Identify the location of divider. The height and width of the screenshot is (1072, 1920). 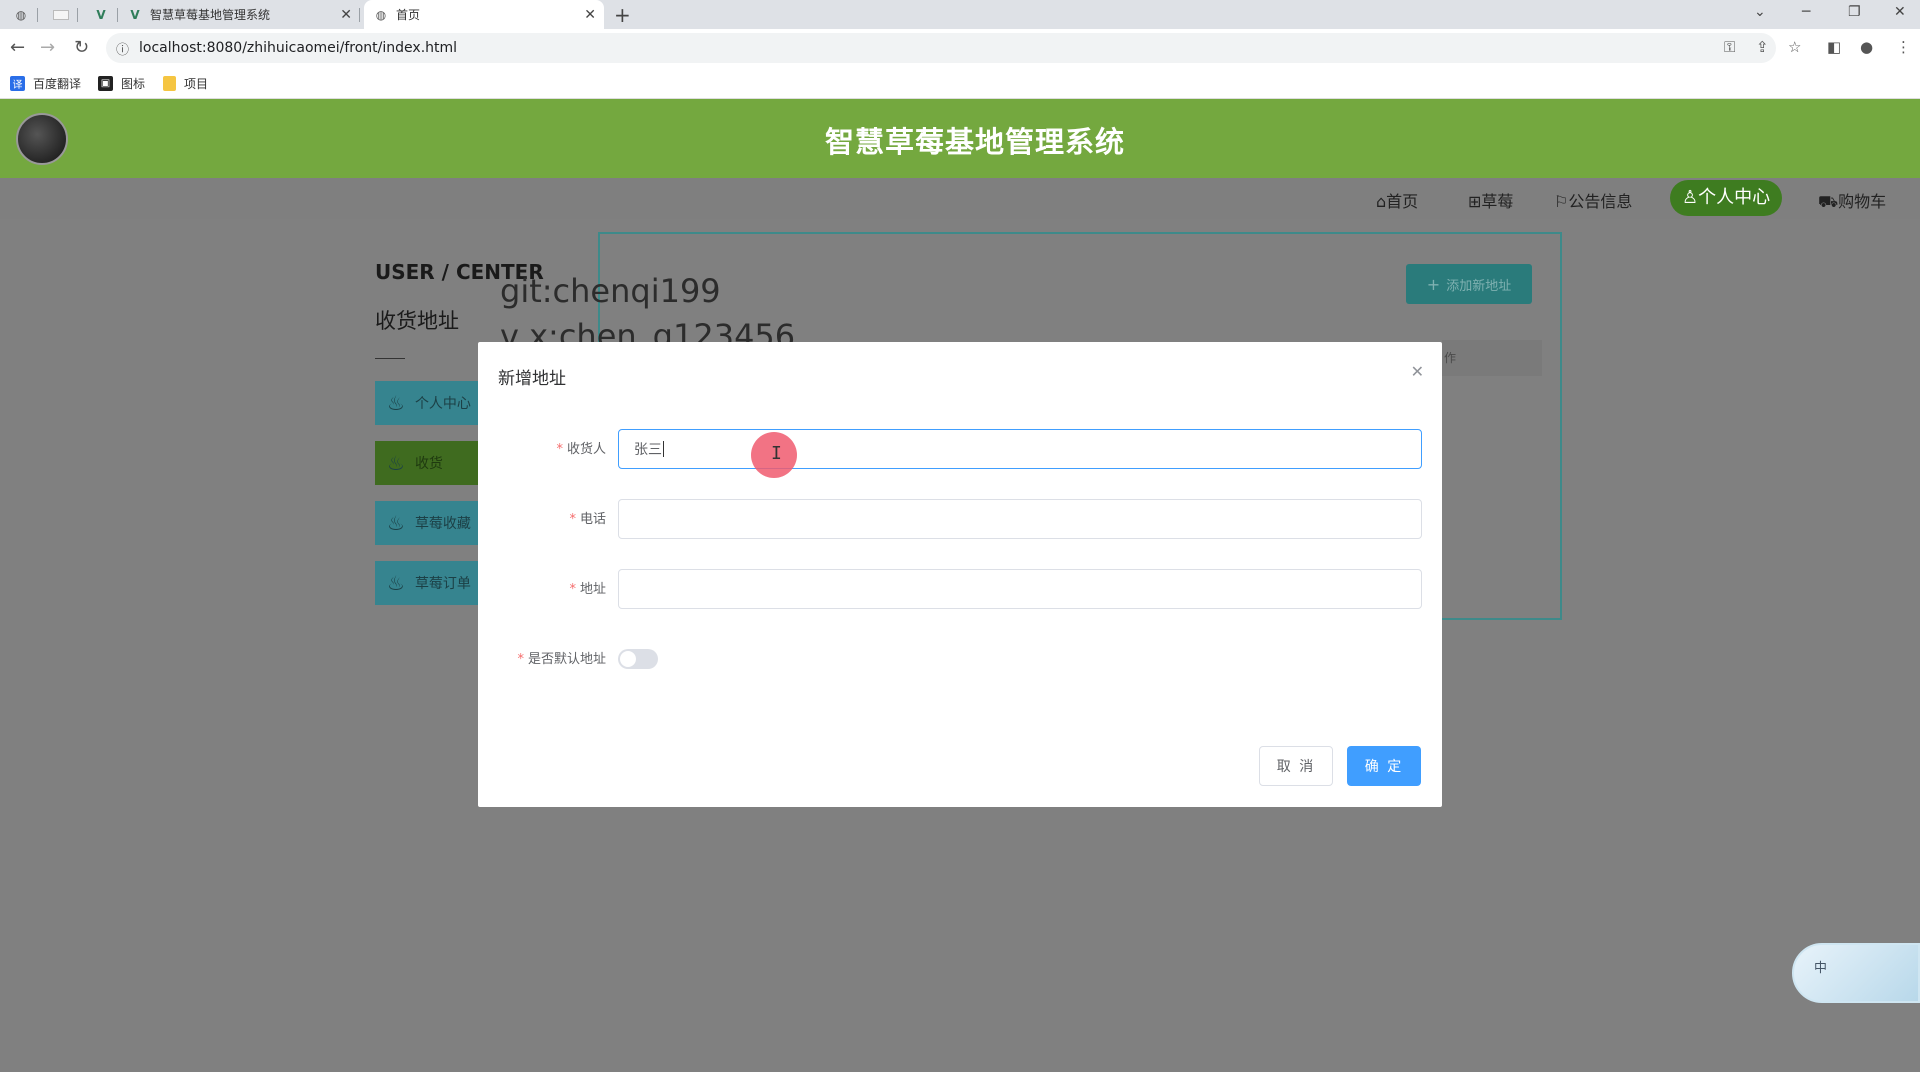
(390, 358).